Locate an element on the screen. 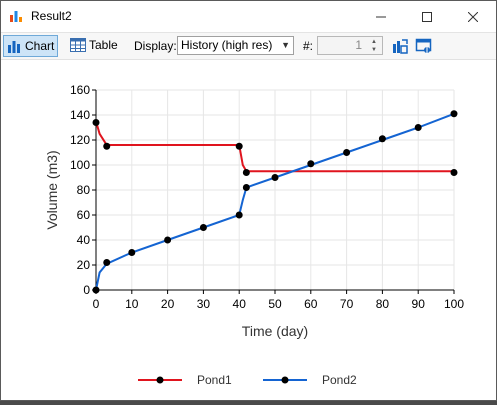 The width and height of the screenshot is (497, 405). maximize-icon is located at coordinates (427, 16).